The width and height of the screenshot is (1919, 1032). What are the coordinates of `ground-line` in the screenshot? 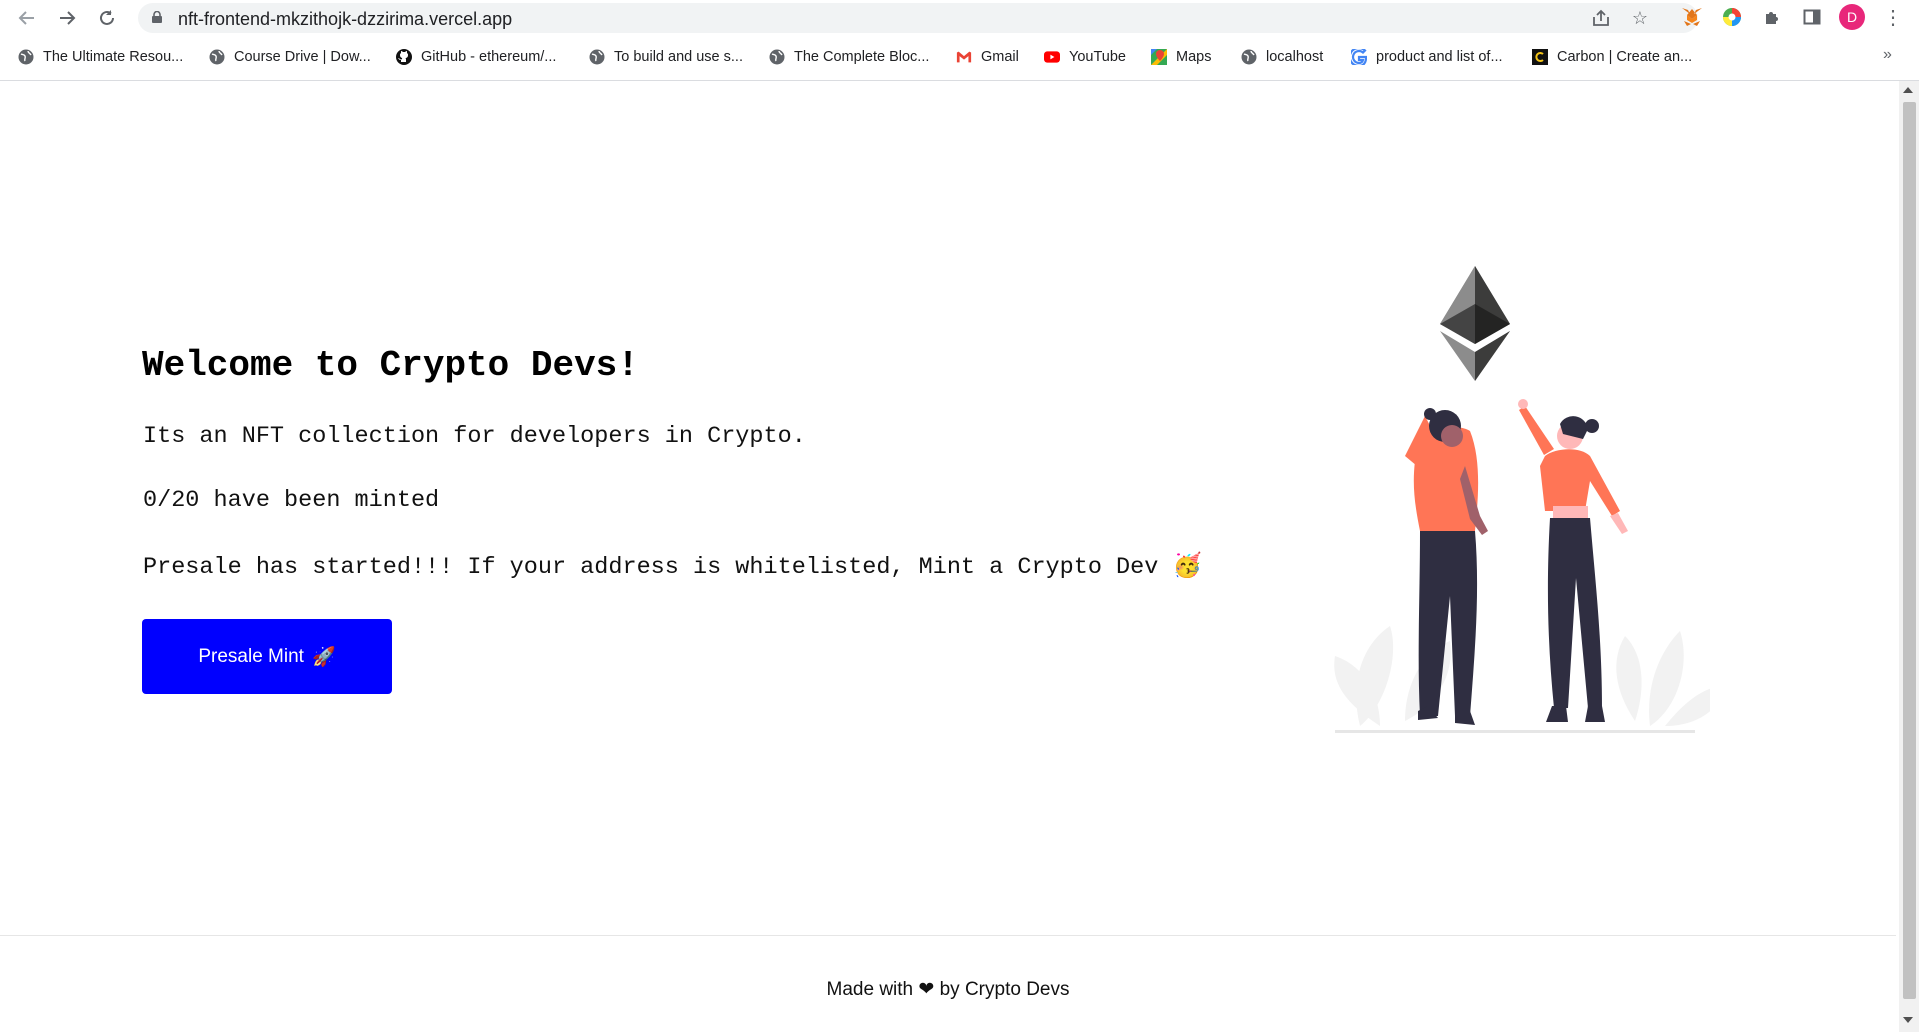 It's located at (1515, 731).